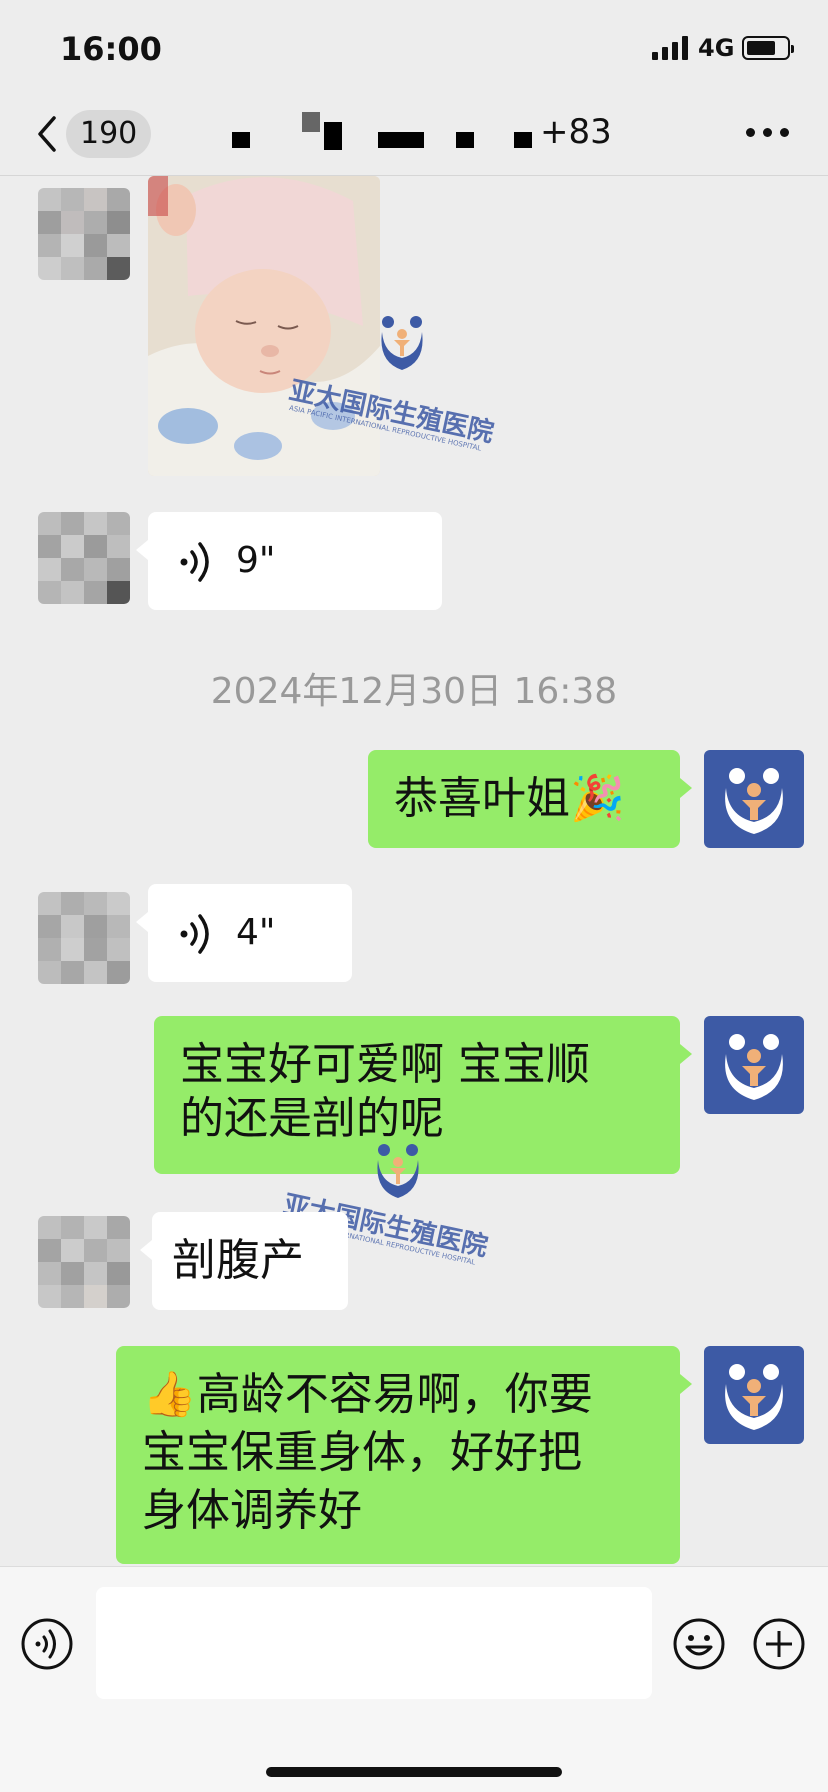 This screenshot has width=828, height=1792. What do you see at coordinates (414, 50) in the screenshot?
I see `status-bar: 16:00 4G` at bounding box center [414, 50].